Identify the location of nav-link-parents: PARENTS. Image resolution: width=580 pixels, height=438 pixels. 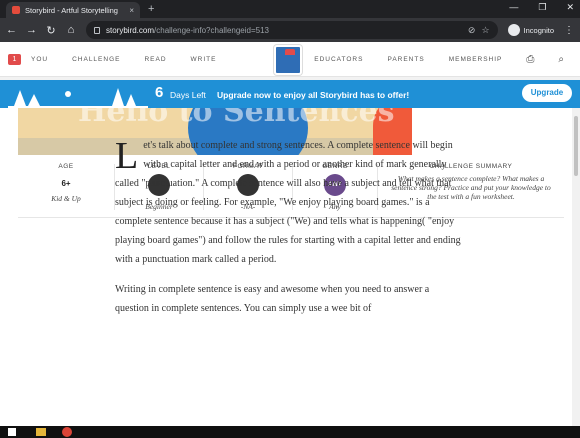
(405, 59).